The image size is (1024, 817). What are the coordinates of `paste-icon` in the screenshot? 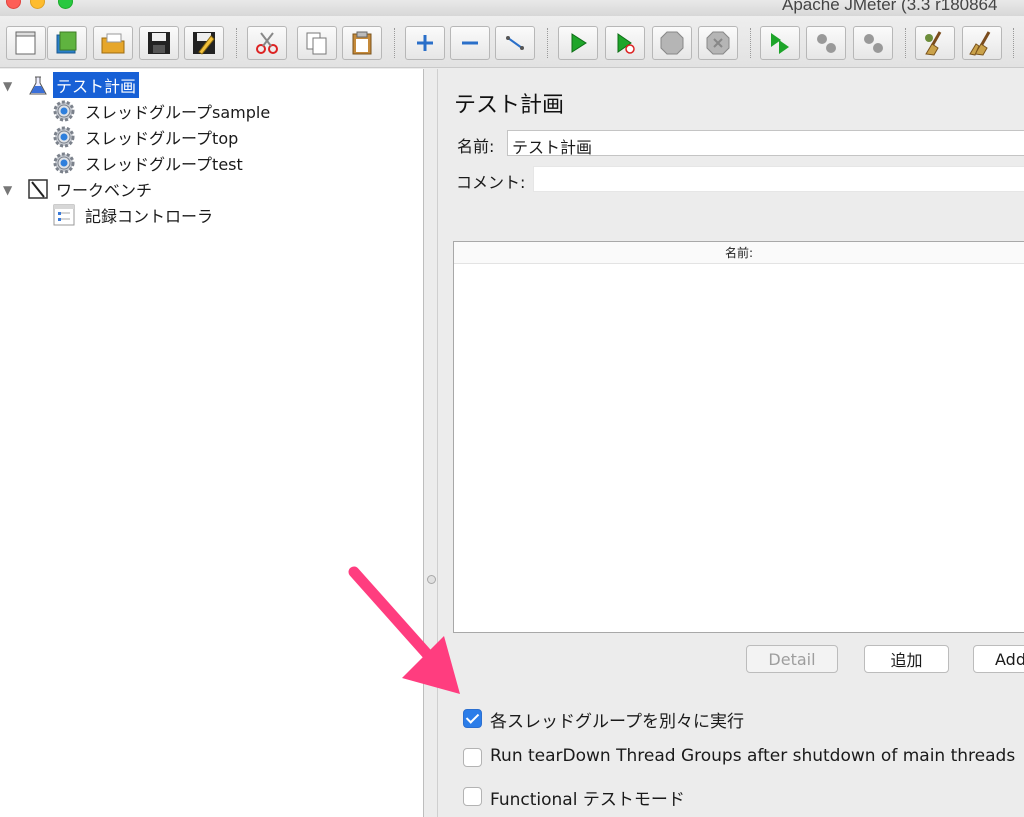 It's located at (362, 43).